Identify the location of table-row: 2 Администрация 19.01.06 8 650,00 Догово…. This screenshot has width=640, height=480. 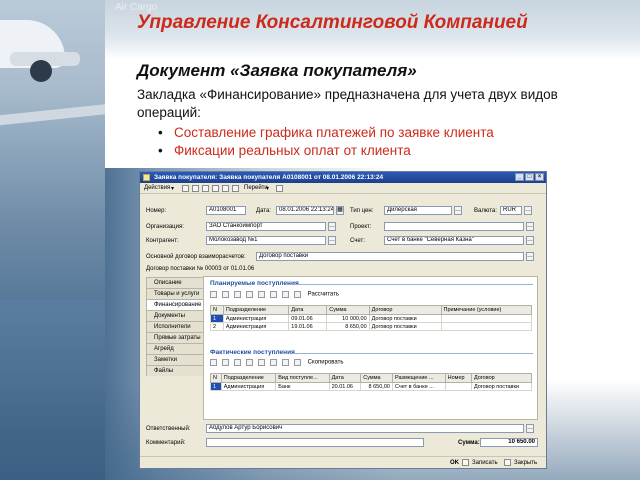
(371, 326).